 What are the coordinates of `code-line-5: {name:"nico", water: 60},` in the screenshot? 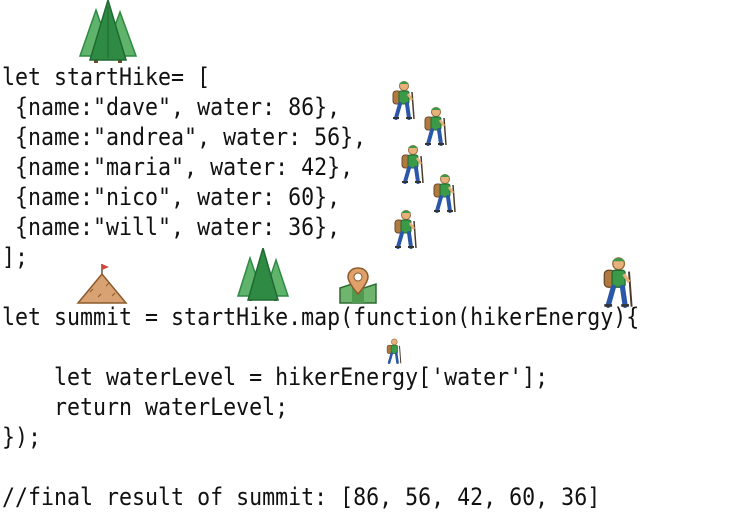 It's located at (171, 197).